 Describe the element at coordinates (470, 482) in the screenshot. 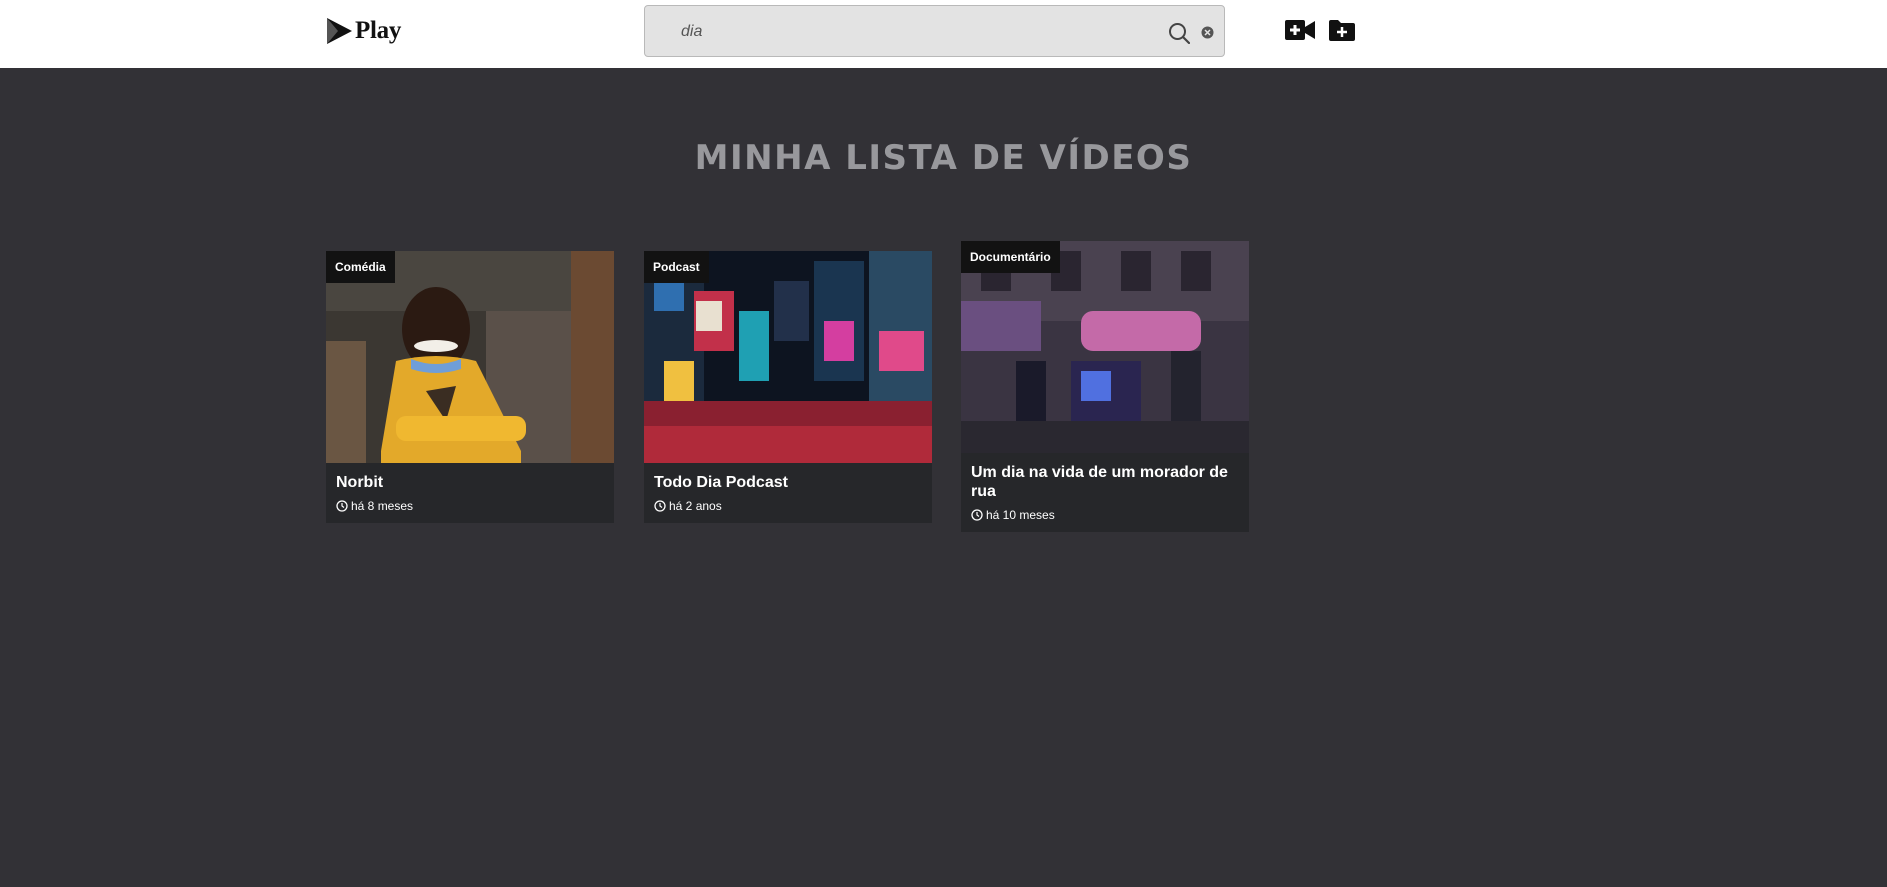

I see `video-title: Norbit` at that location.